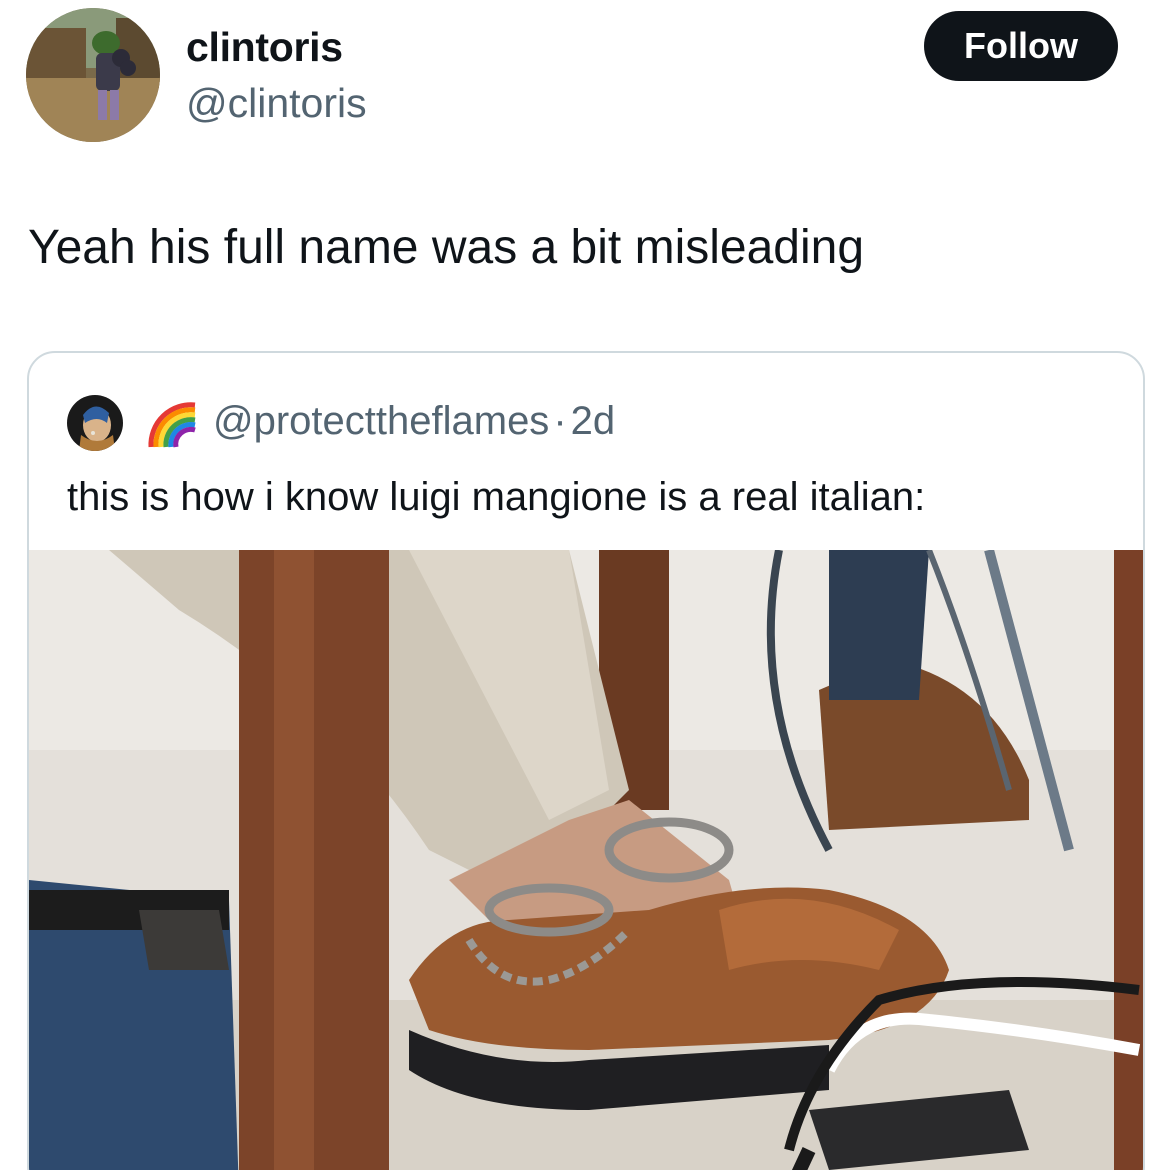  Describe the element at coordinates (172, 424) in the screenshot. I see `rainbow-icon` at that location.